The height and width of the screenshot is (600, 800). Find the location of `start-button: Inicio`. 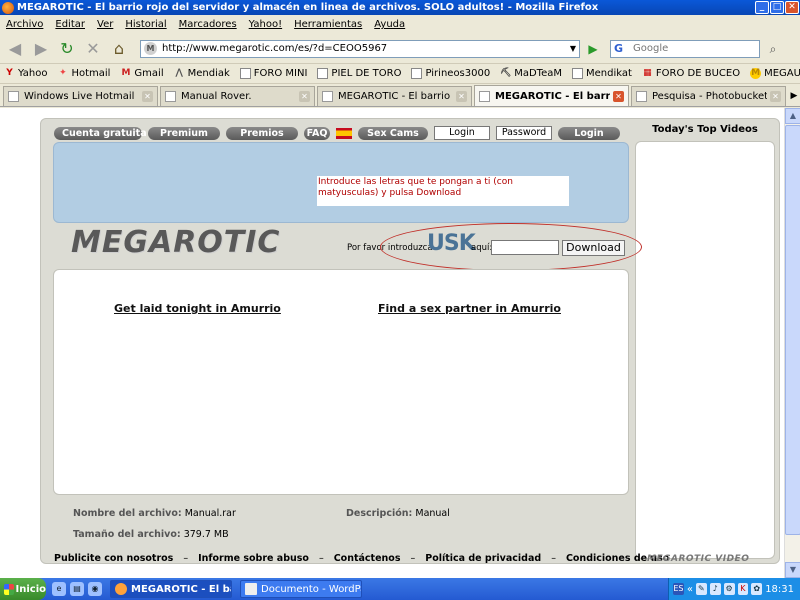

start-button: Inicio is located at coordinates (23, 589).